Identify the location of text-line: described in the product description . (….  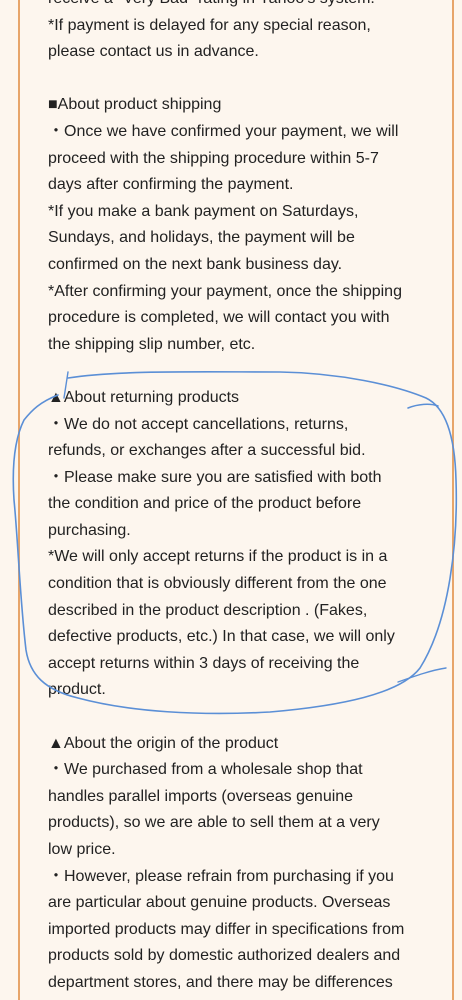
(208, 610).